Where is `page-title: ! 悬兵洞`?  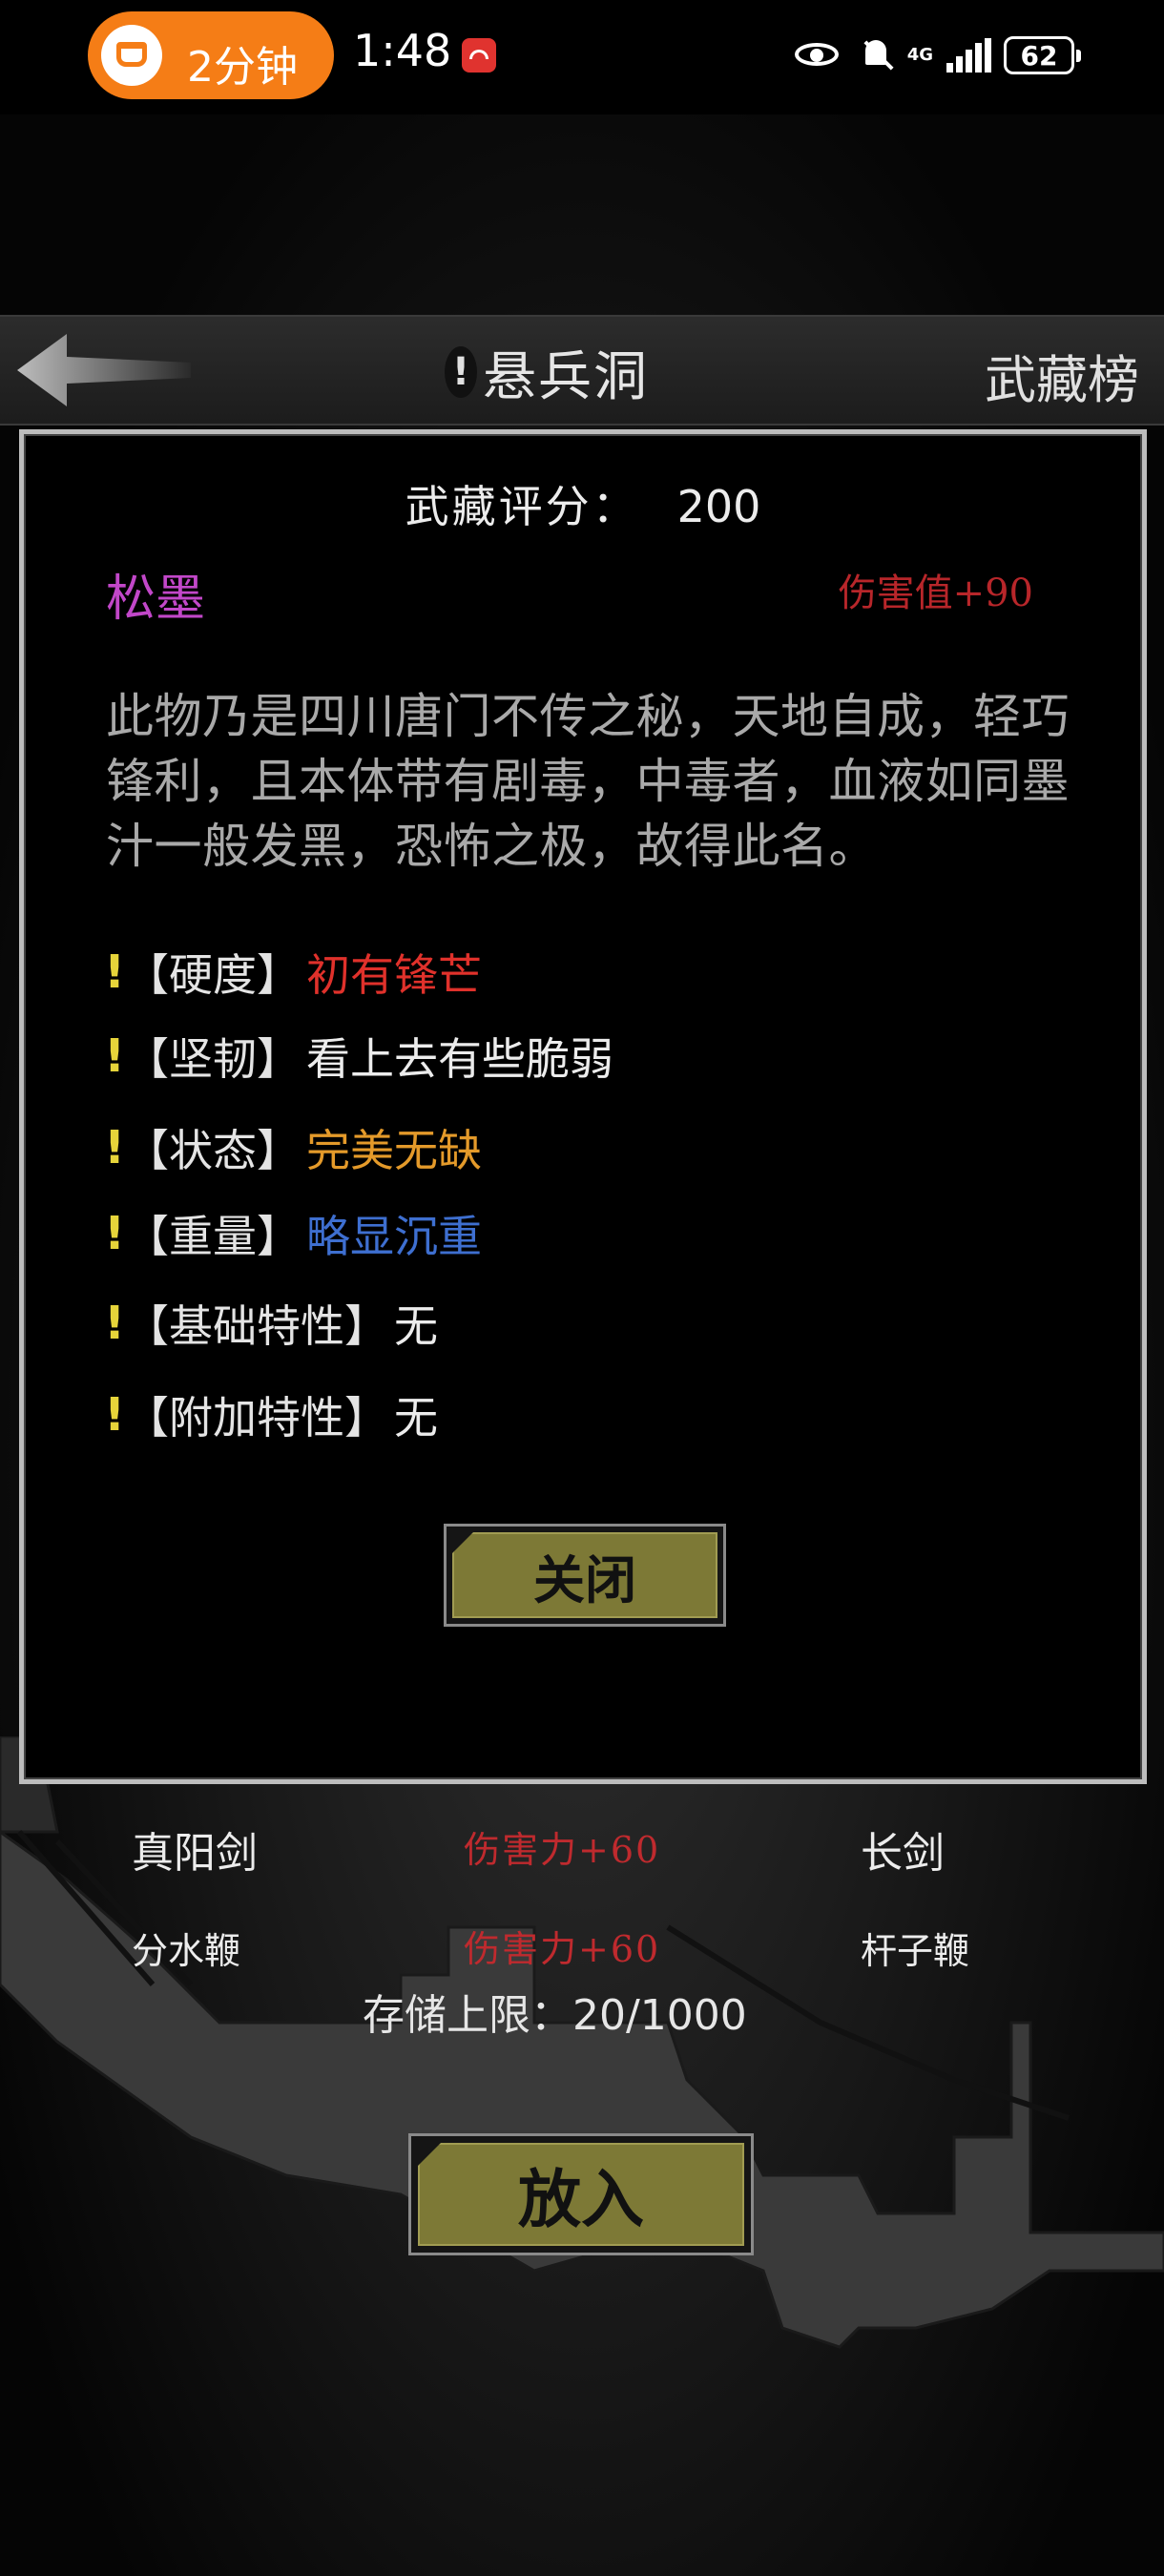 page-title: ! 悬兵洞 is located at coordinates (547, 372).